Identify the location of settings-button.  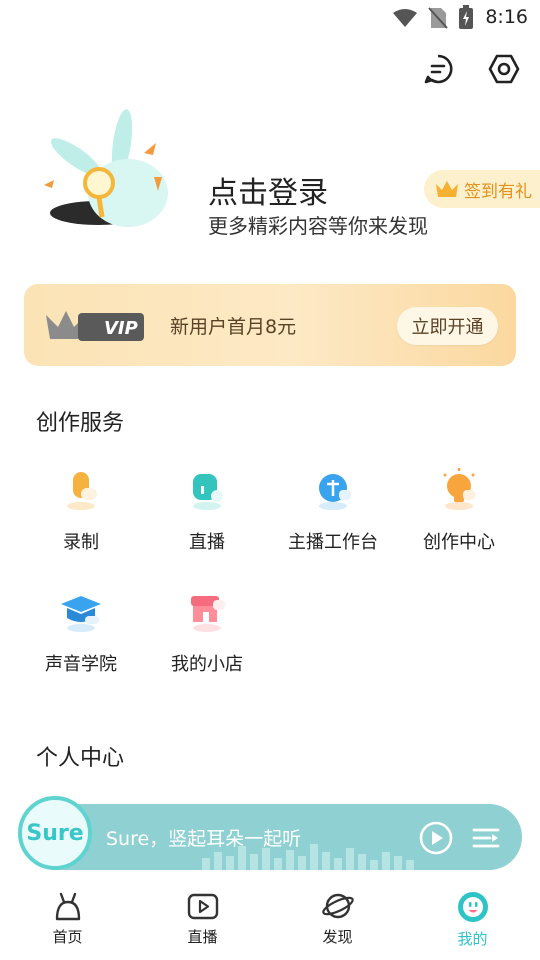
(504, 69).